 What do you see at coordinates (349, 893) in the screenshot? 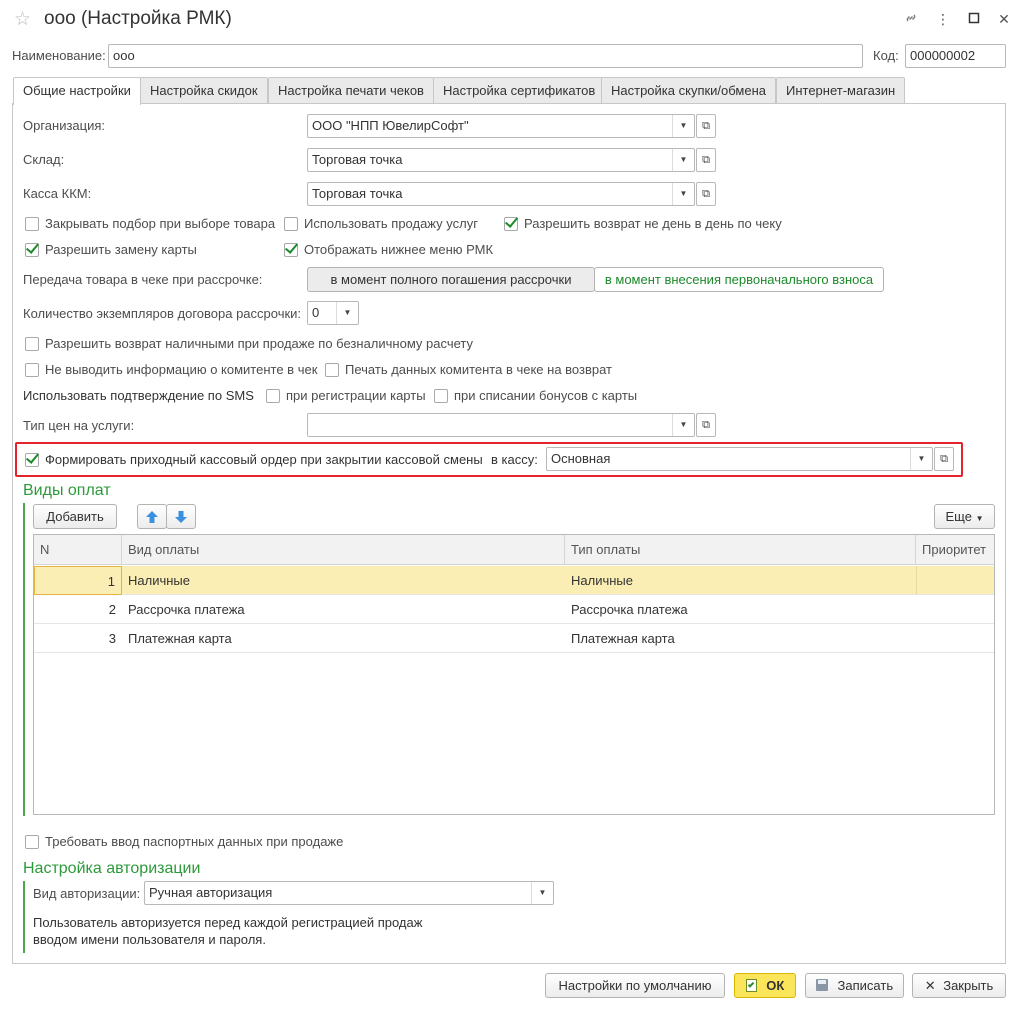
I see `auth-type-select: Ручная авторизация ▼` at bounding box center [349, 893].